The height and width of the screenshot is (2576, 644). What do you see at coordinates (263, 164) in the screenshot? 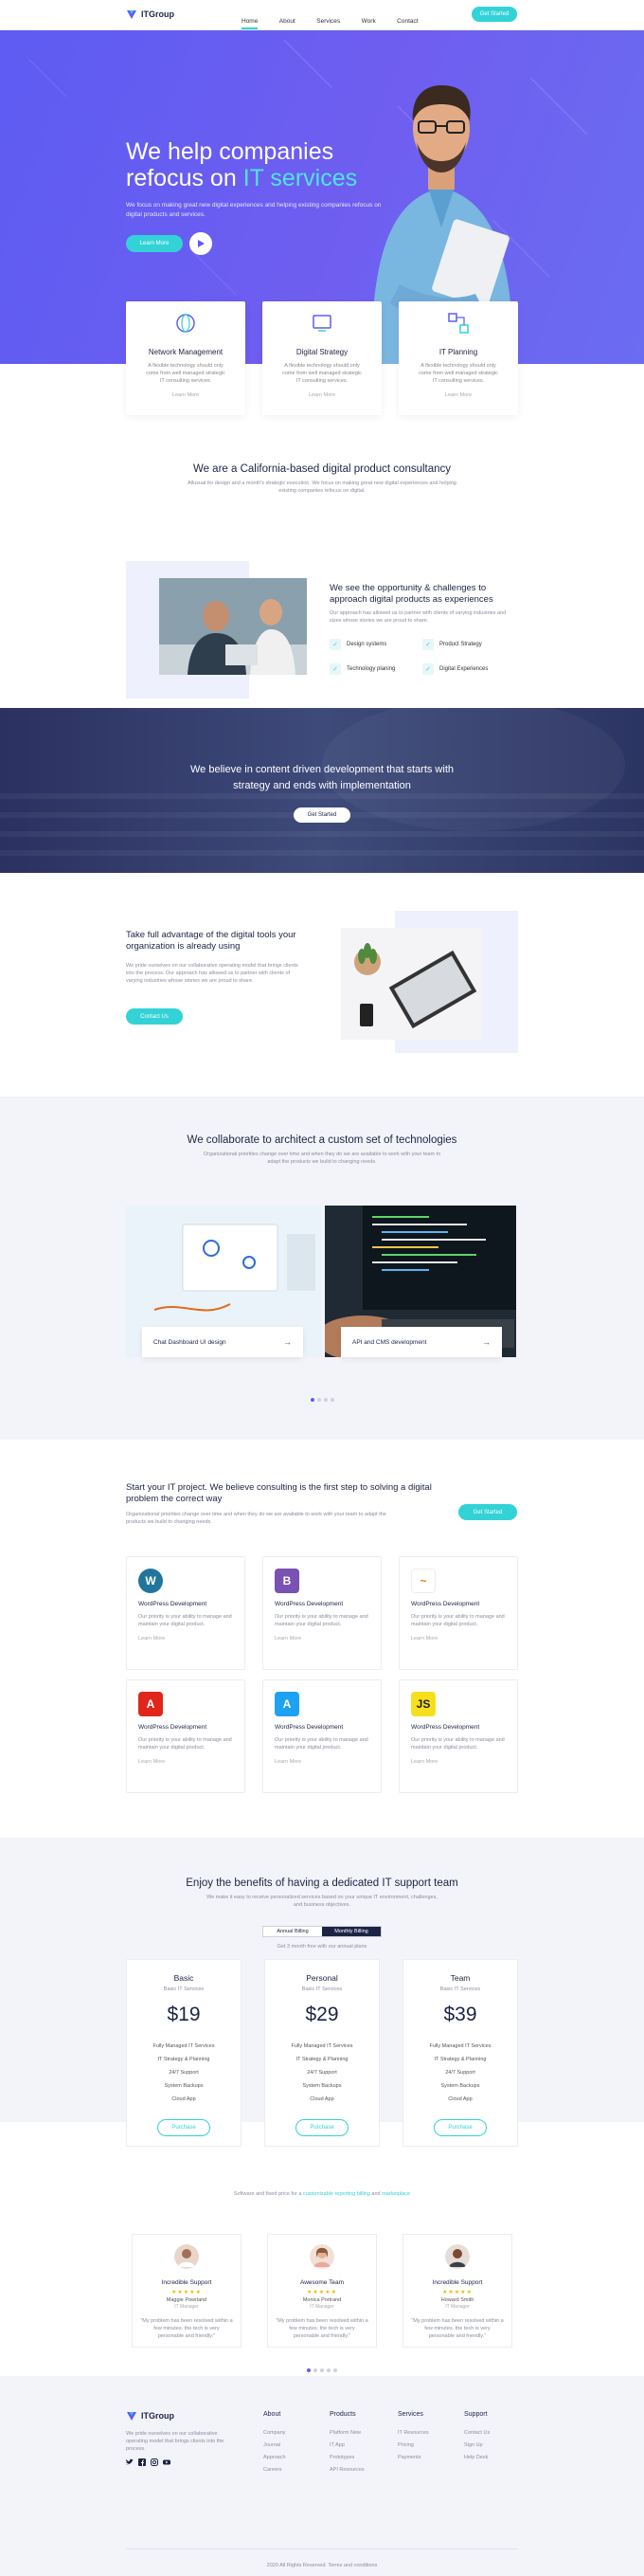
I see `hero-title: We help companies refocus on IT services` at bounding box center [263, 164].